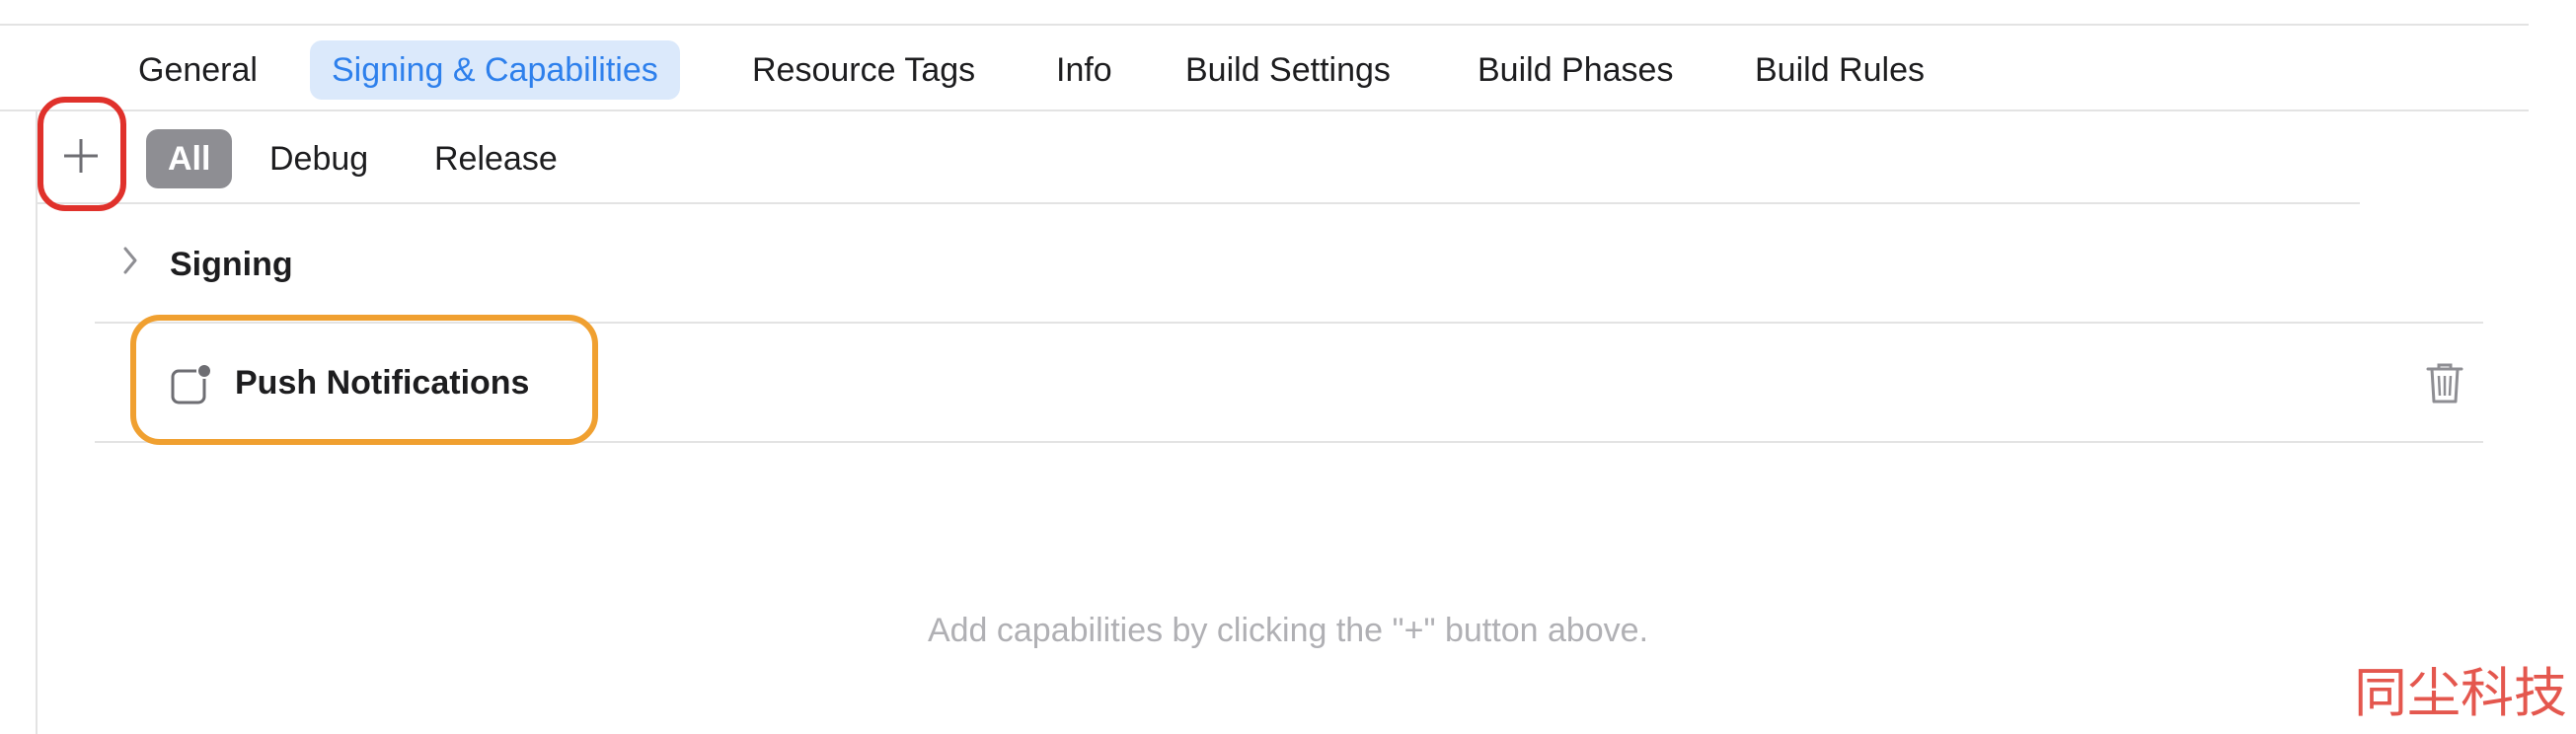 The height and width of the screenshot is (734, 2576). Describe the element at coordinates (1198, 203) in the screenshot. I see `config-row-divider` at that location.